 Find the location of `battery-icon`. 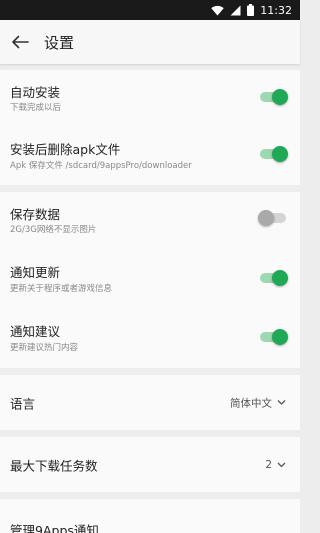

battery-icon is located at coordinates (251, 10).